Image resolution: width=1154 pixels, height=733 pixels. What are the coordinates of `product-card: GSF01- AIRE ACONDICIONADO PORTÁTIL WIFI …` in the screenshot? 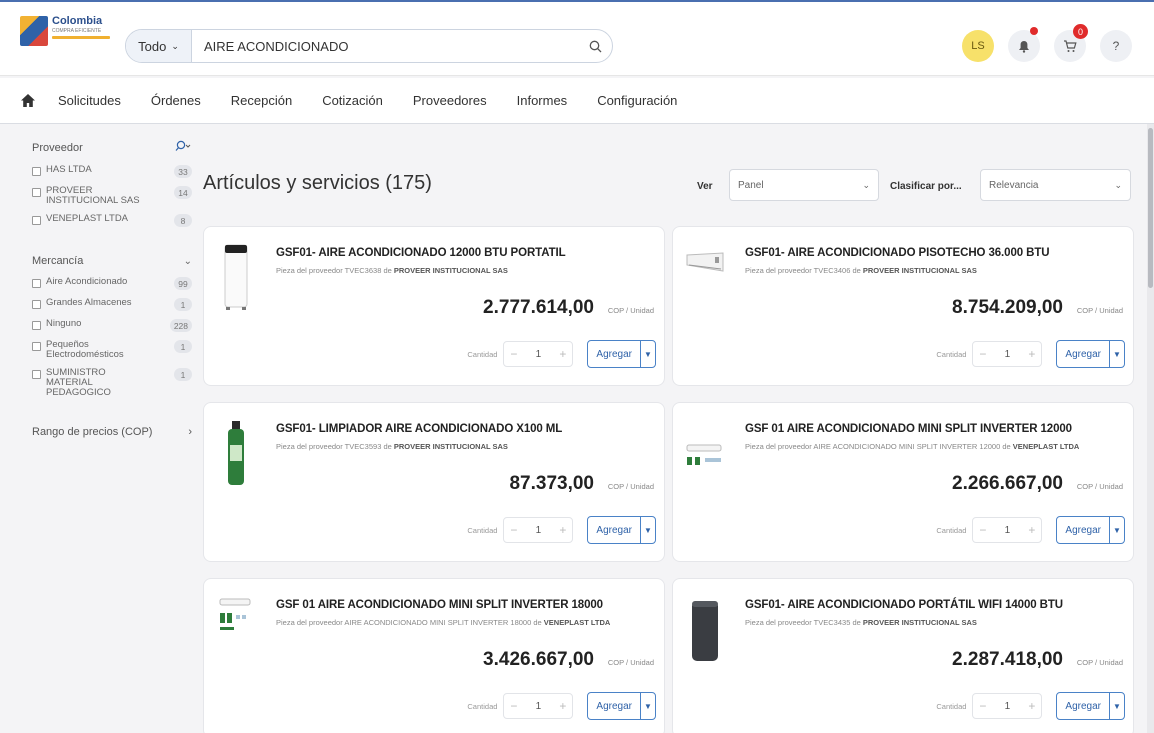 It's located at (903, 655).